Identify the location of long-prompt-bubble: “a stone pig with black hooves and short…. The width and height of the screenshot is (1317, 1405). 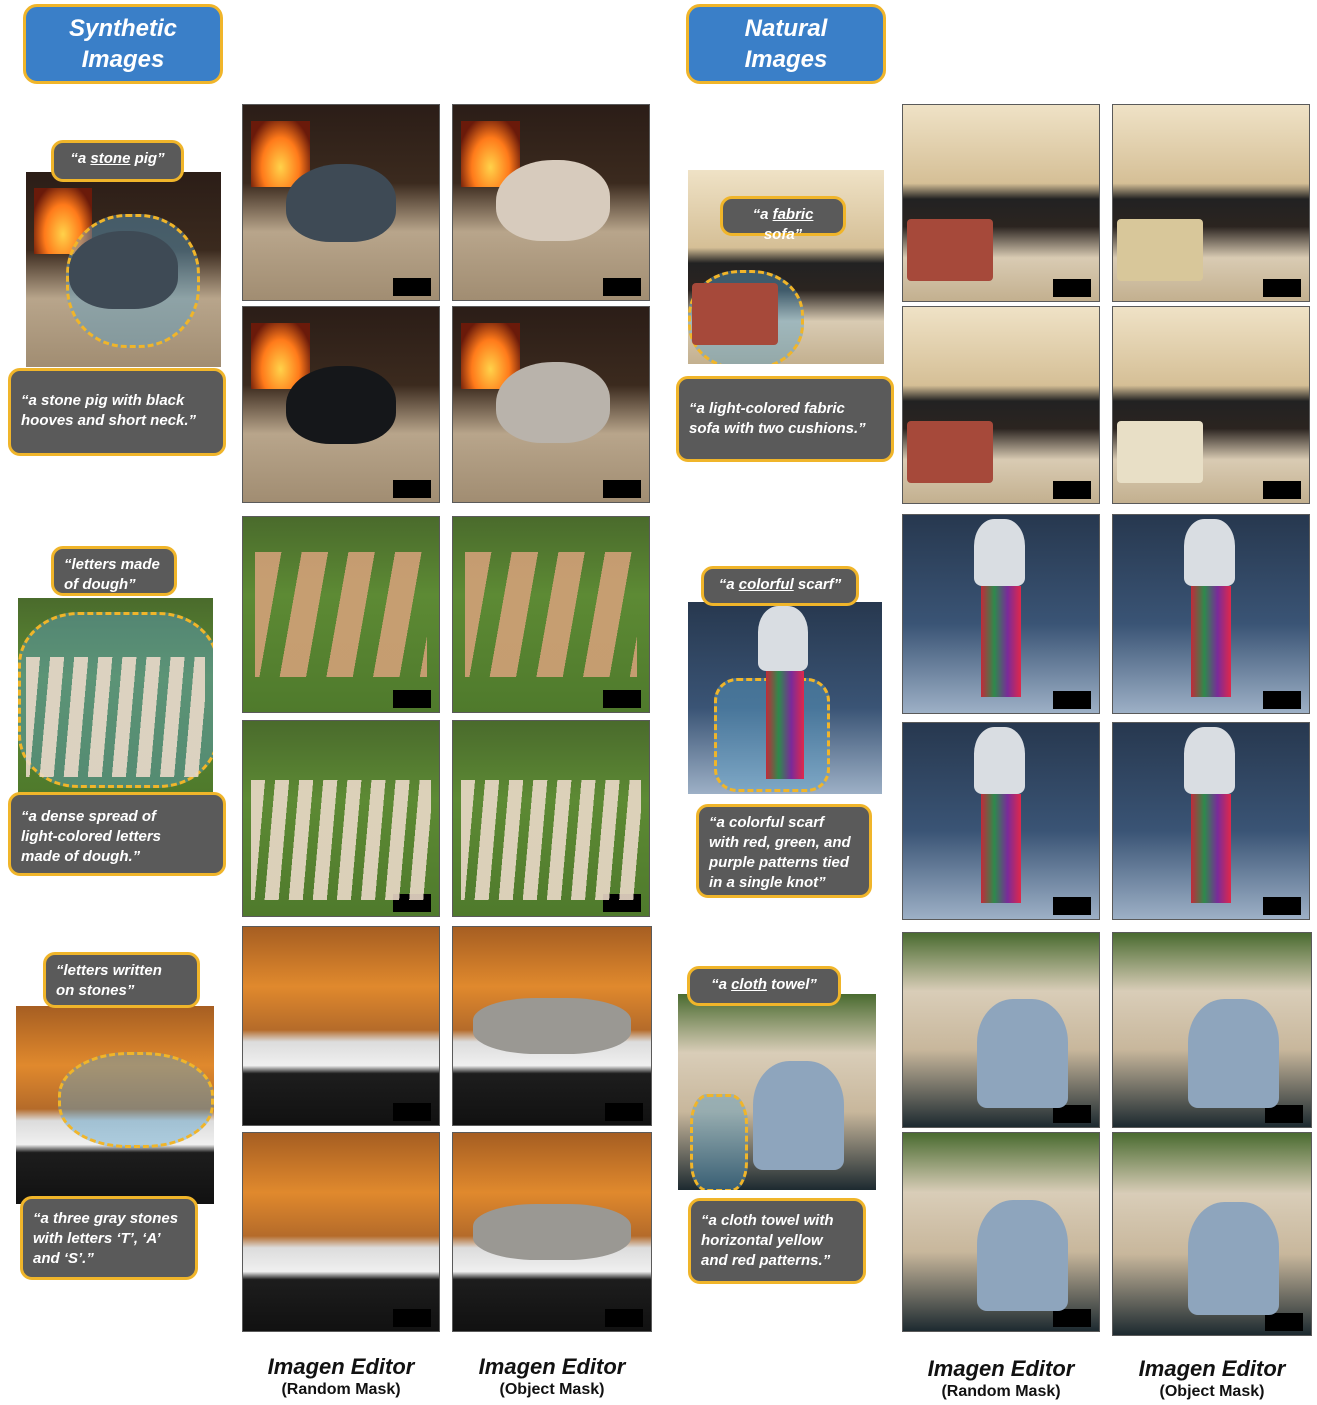
(117, 412).